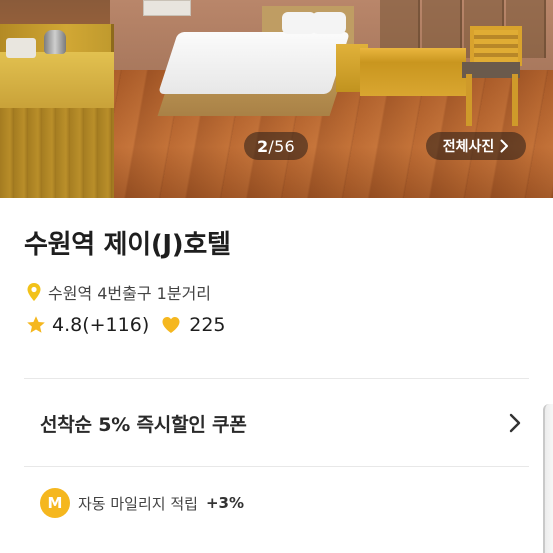 Image resolution: width=553 pixels, height=553 pixels. I want to click on mileage-rate: +3%, so click(224, 503).